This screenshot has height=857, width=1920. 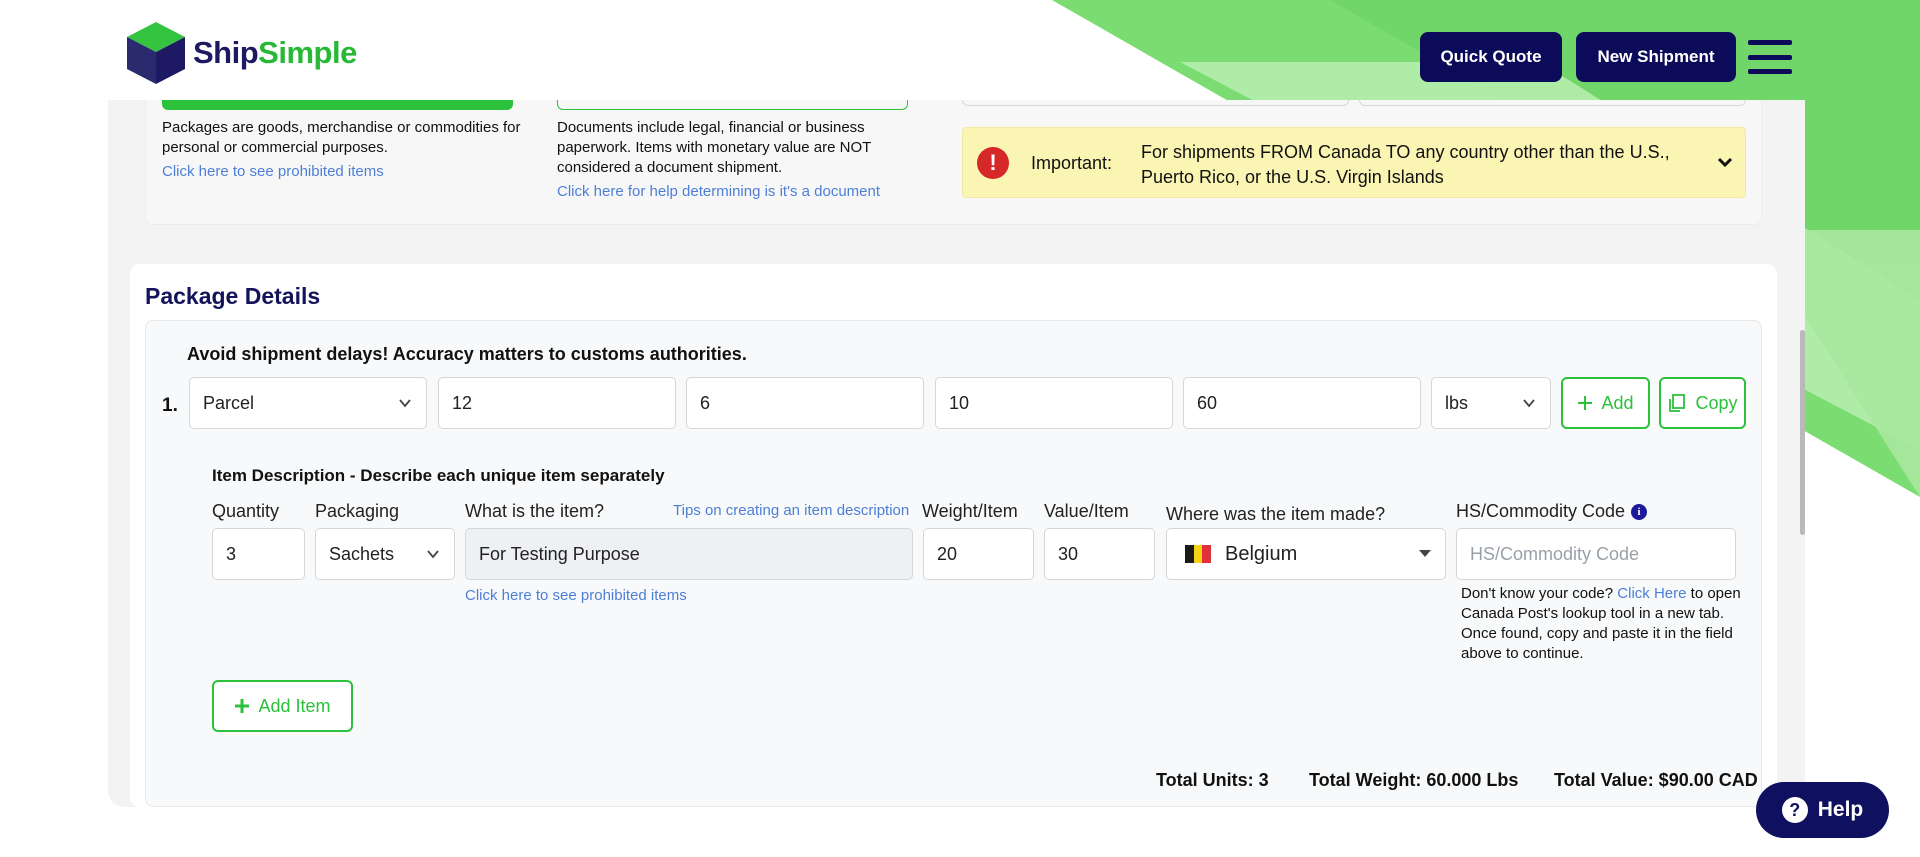 I want to click on packages-prohibited-link: Click here to see prohibited items, so click(x=273, y=171).